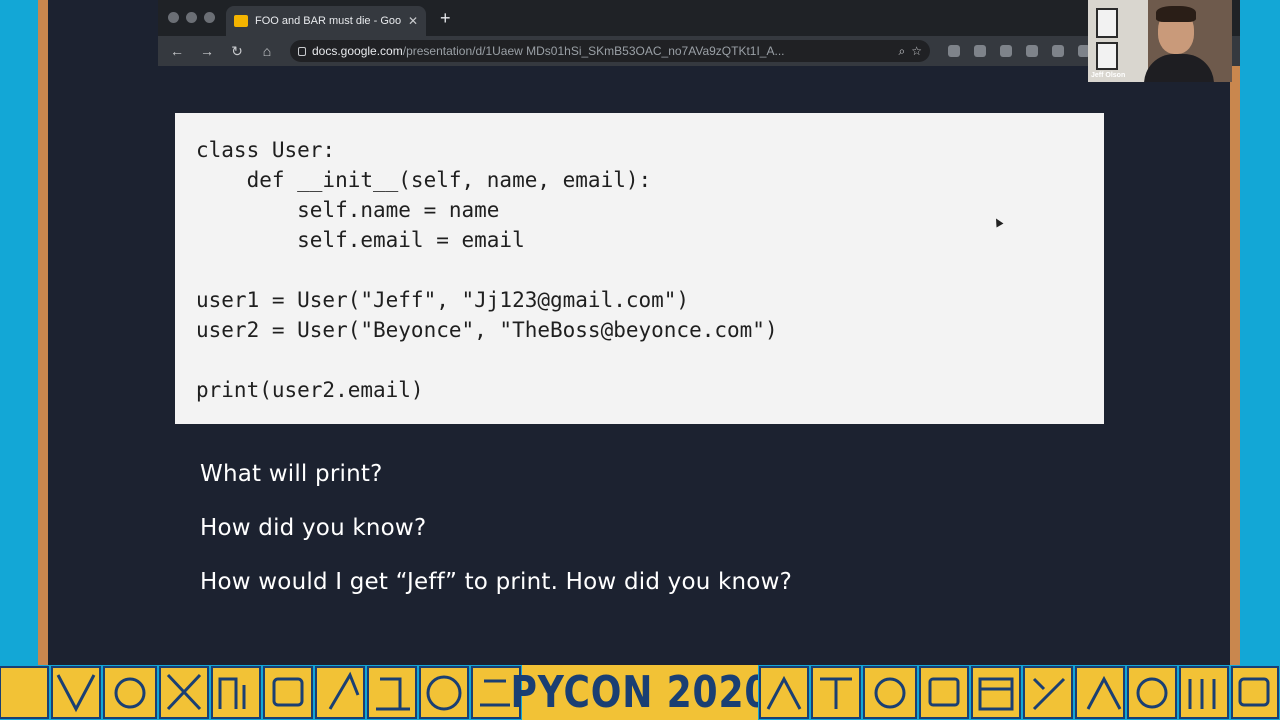 This screenshot has height=720, width=1280. I want to click on url-host: docs.google.com, so click(357, 51).